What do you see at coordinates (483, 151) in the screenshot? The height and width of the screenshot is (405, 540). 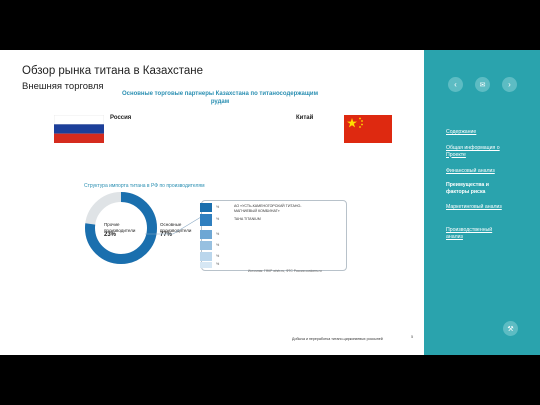 I see `sidebar-link-project-info: Общая информация о Проекте` at bounding box center [483, 151].